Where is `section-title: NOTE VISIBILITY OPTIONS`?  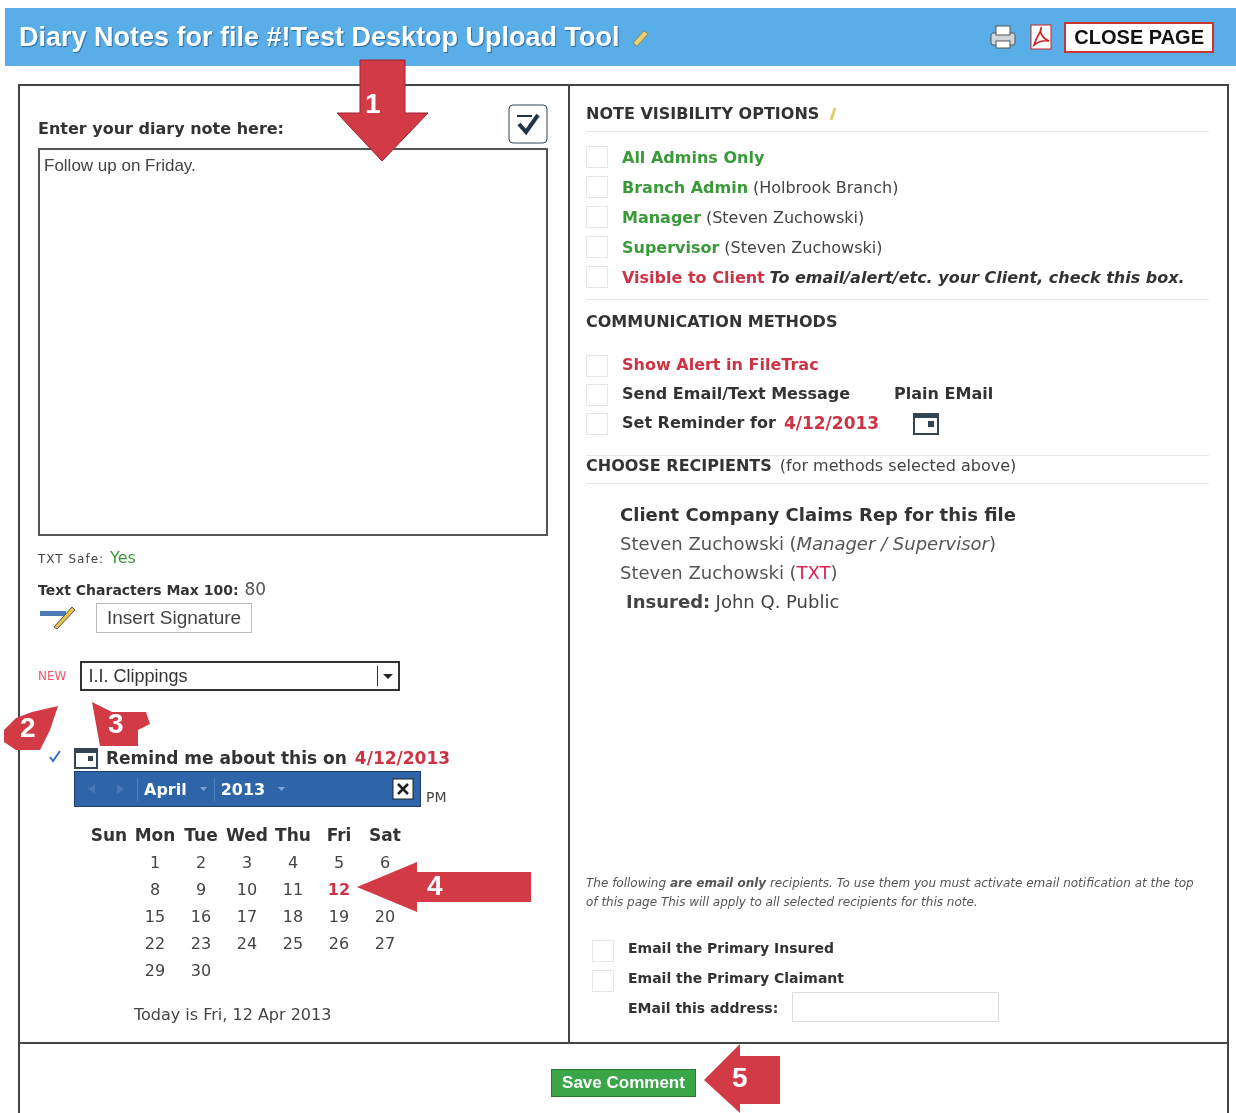
section-title: NOTE VISIBILITY OPTIONS is located at coordinates (703, 113).